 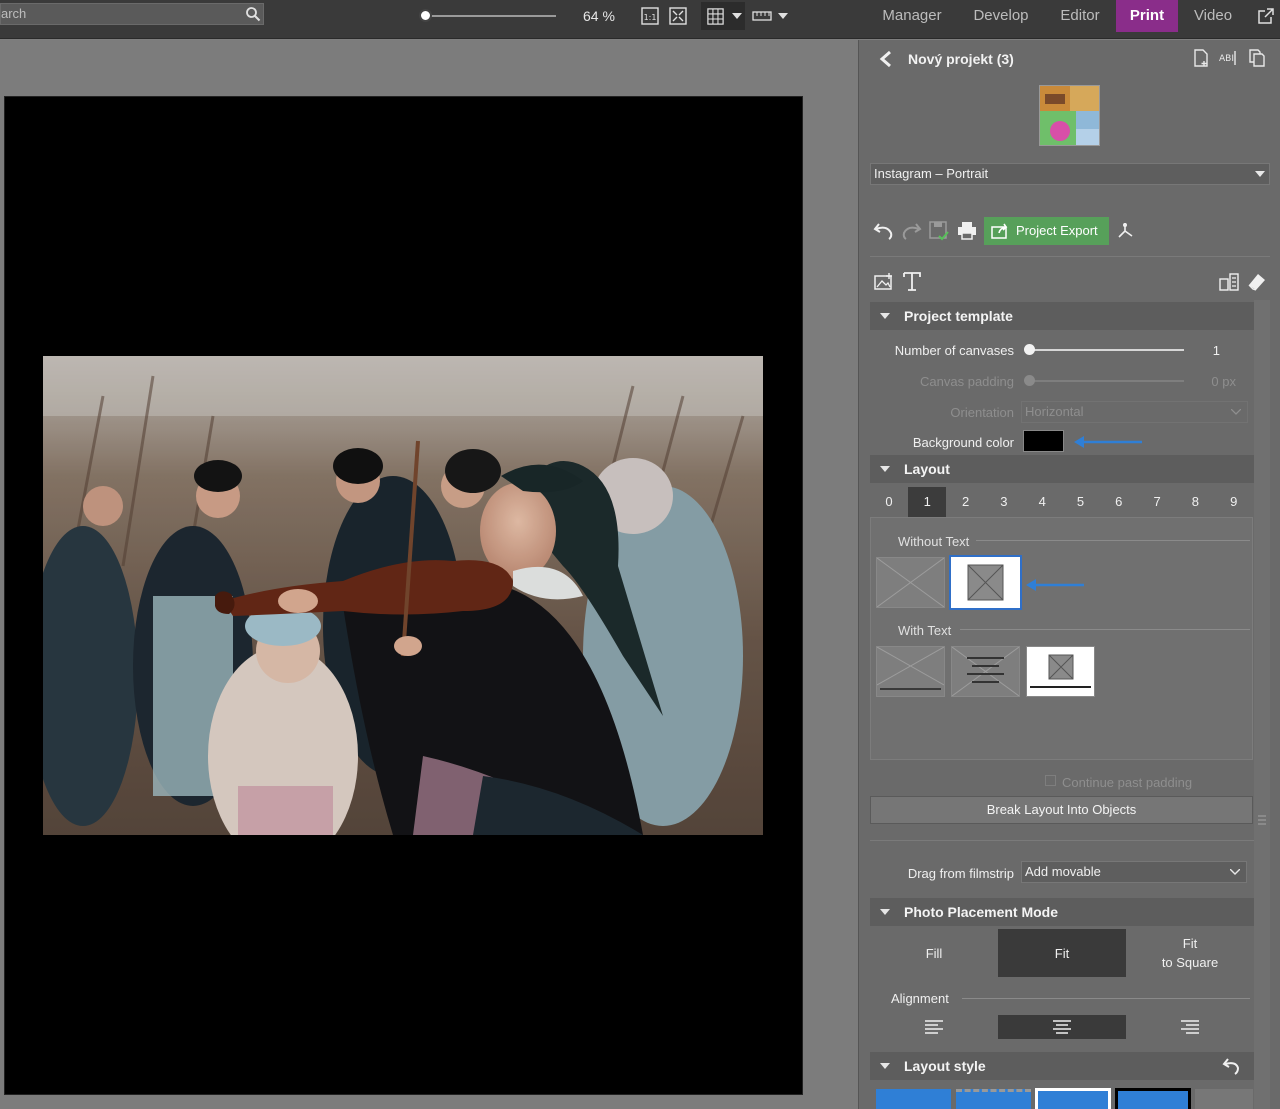 What do you see at coordinates (1004, 502) in the screenshot?
I see `layout-count-3: 3` at bounding box center [1004, 502].